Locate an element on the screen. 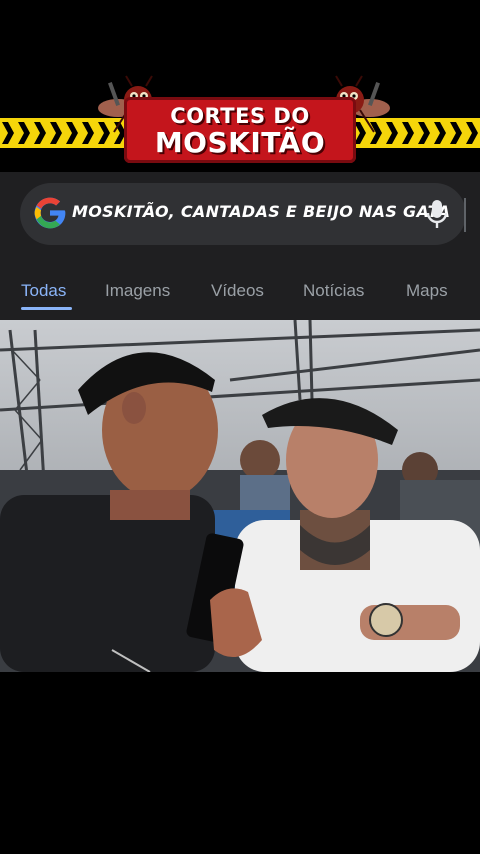  logo-title-line2: MOSKITÃO is located at coordinates (240, 142).